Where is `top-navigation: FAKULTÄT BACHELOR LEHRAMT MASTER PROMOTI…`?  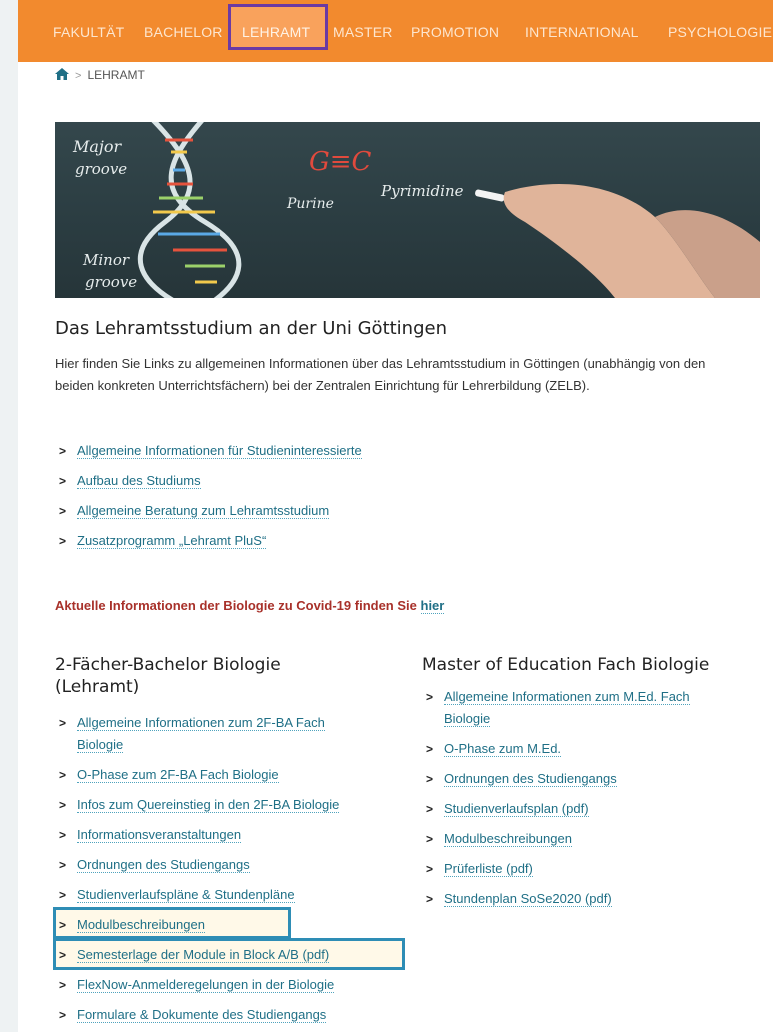 top-navigation: FAKULTÄT BACHELOR LEHRAMT MASTER PROMOTI… is located at coordinates (395, 31).